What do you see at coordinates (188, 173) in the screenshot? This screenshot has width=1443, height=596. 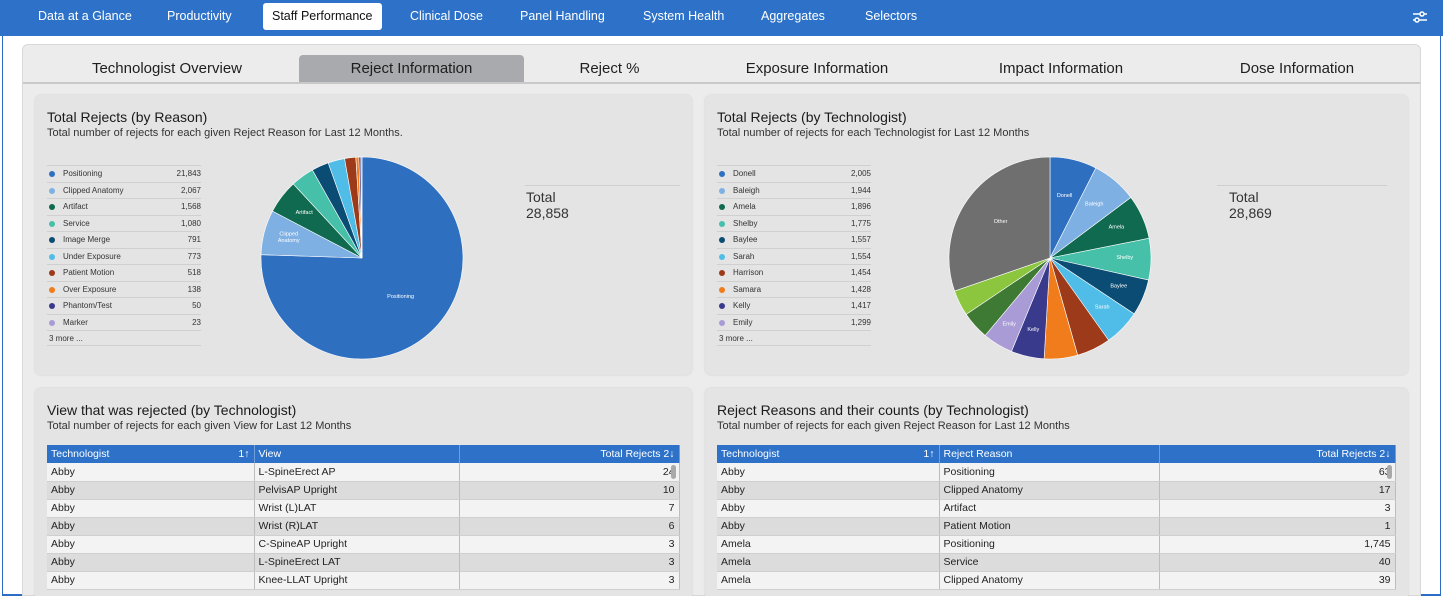 I see `legend-value: 21,843` at bounding box center [188, 173].